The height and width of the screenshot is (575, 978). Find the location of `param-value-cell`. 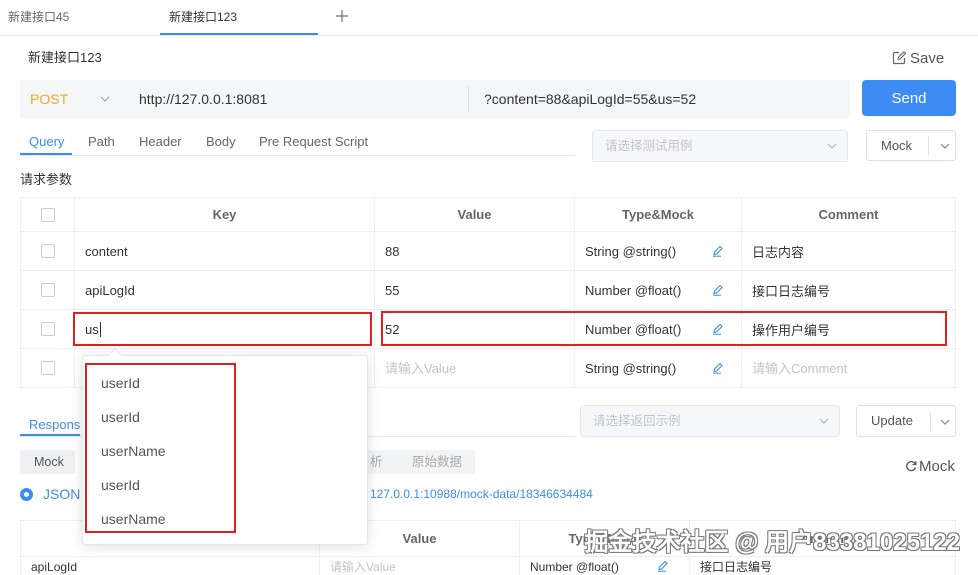

param-value-cell is located at coordinates (475, 368).